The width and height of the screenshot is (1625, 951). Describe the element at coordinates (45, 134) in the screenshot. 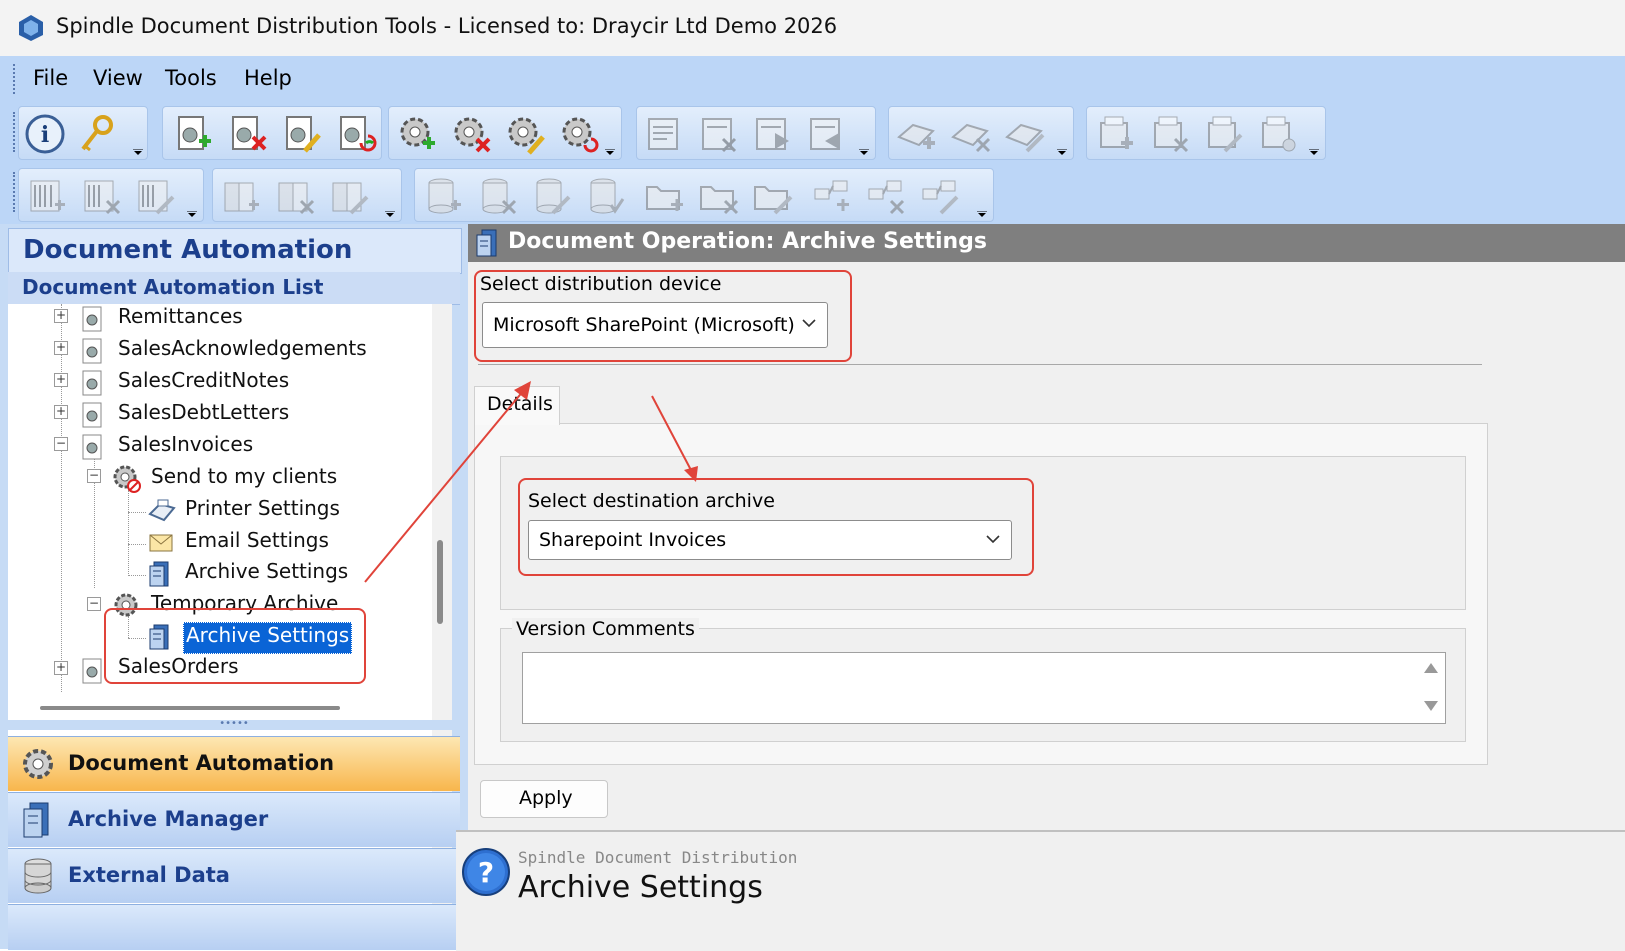

I see `info-icon: i` at that location.